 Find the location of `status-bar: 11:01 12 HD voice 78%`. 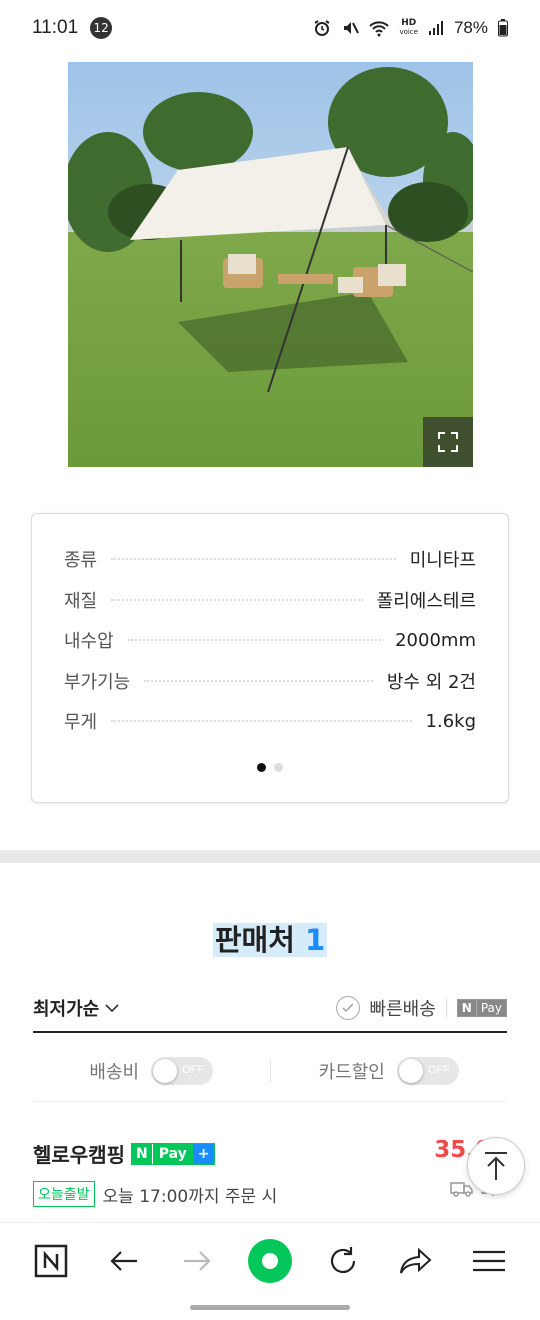

status-bar: 11:01 12 HD voice 78% is located at coordinates (270, 28).